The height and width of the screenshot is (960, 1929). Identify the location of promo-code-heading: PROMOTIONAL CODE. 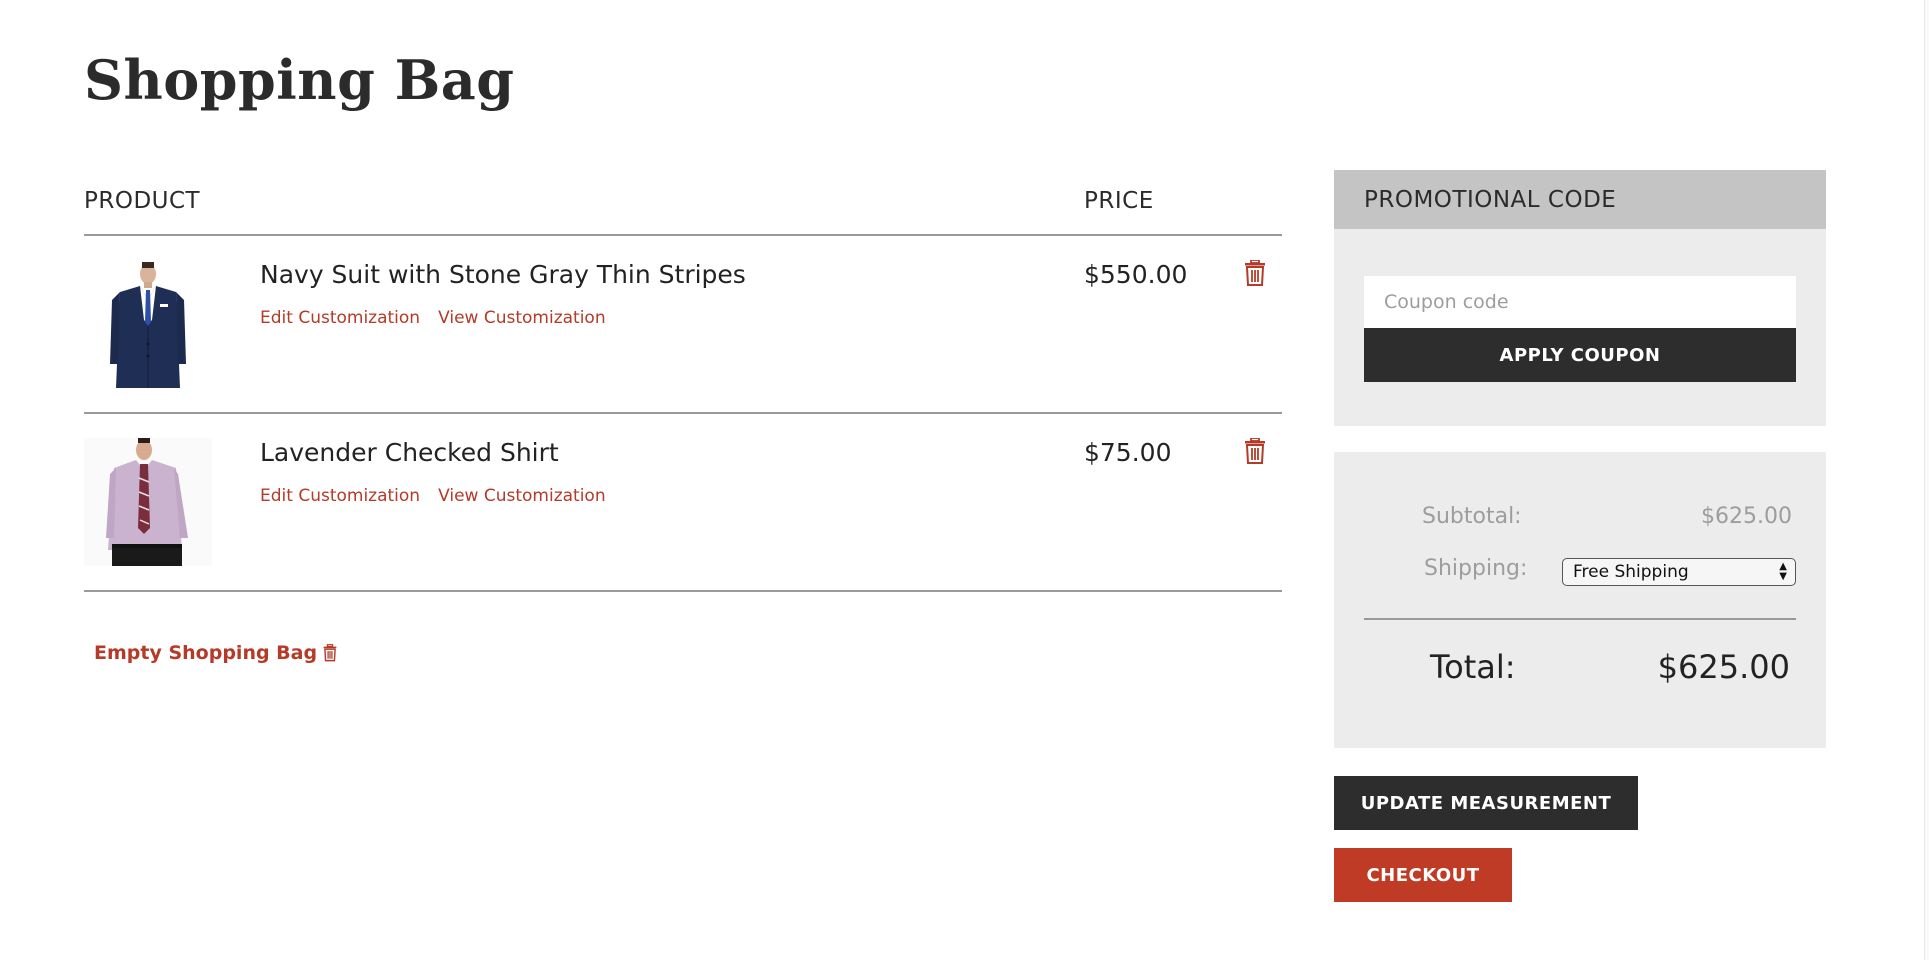
(1580, 199).